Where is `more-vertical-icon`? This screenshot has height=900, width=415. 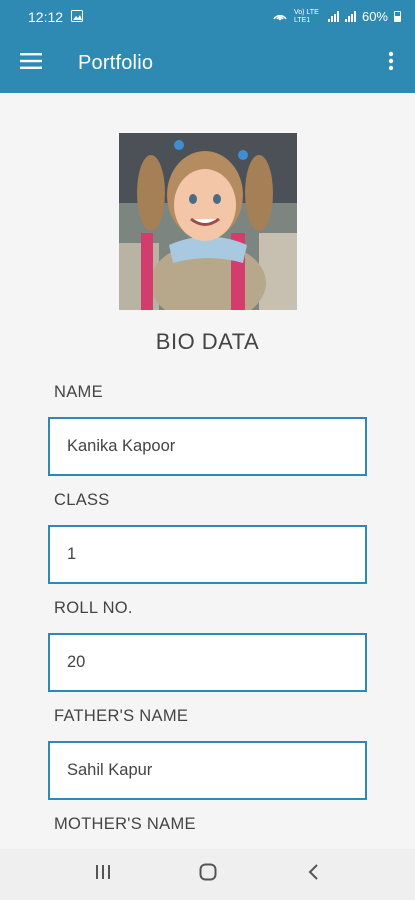 more-vertical-icon is located at coordinates (391, 63).